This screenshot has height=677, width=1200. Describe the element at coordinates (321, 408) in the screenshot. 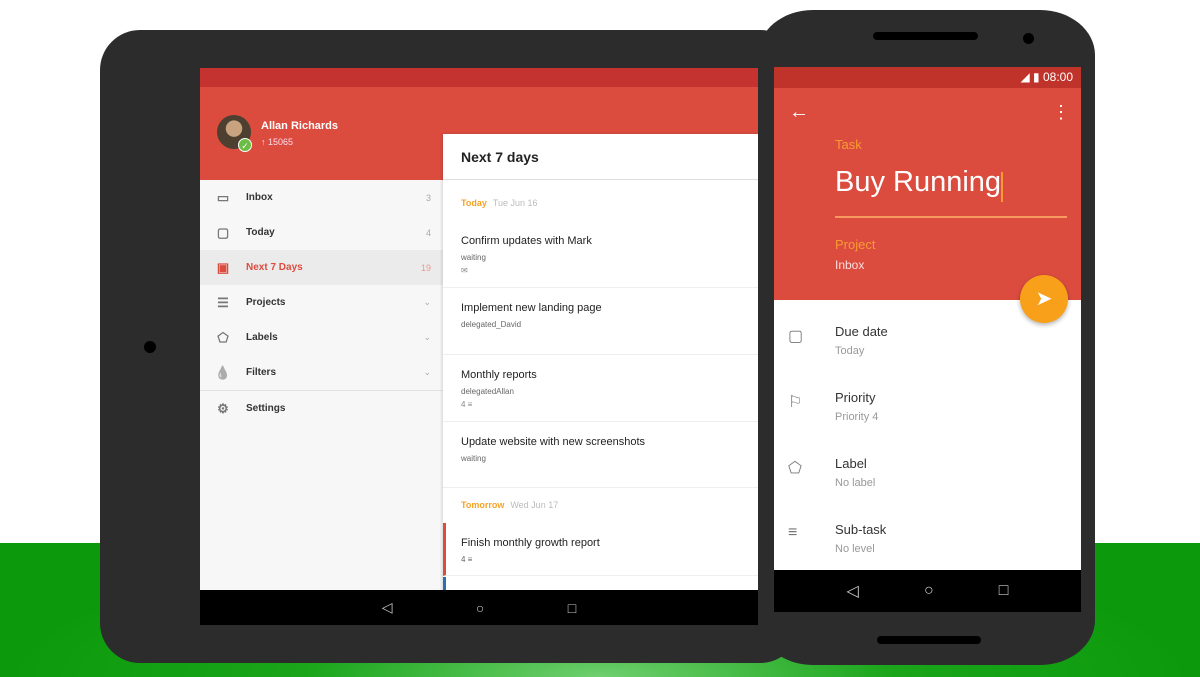

I see `sidebar-item-settings: ⚙ Settings` at that location.